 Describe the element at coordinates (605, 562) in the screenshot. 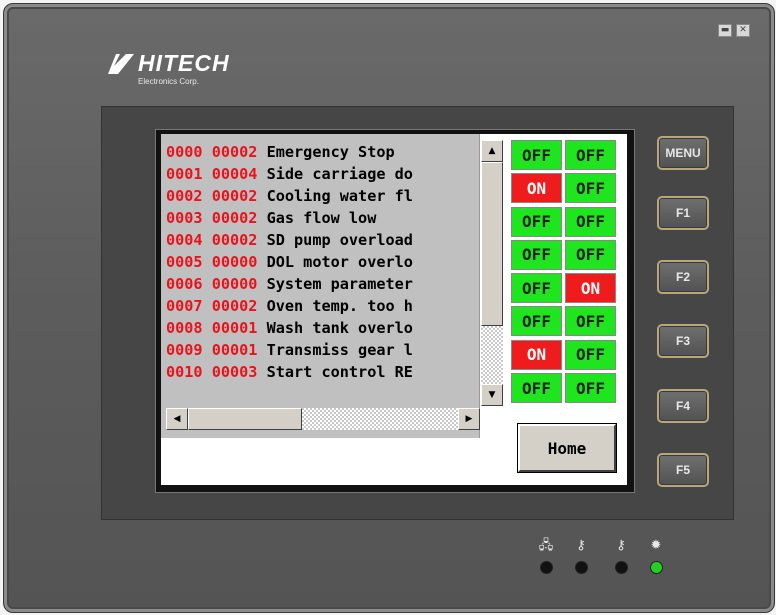

I see `status-indicators: 🖧 ⚷ ⚷ ✹` at that location.